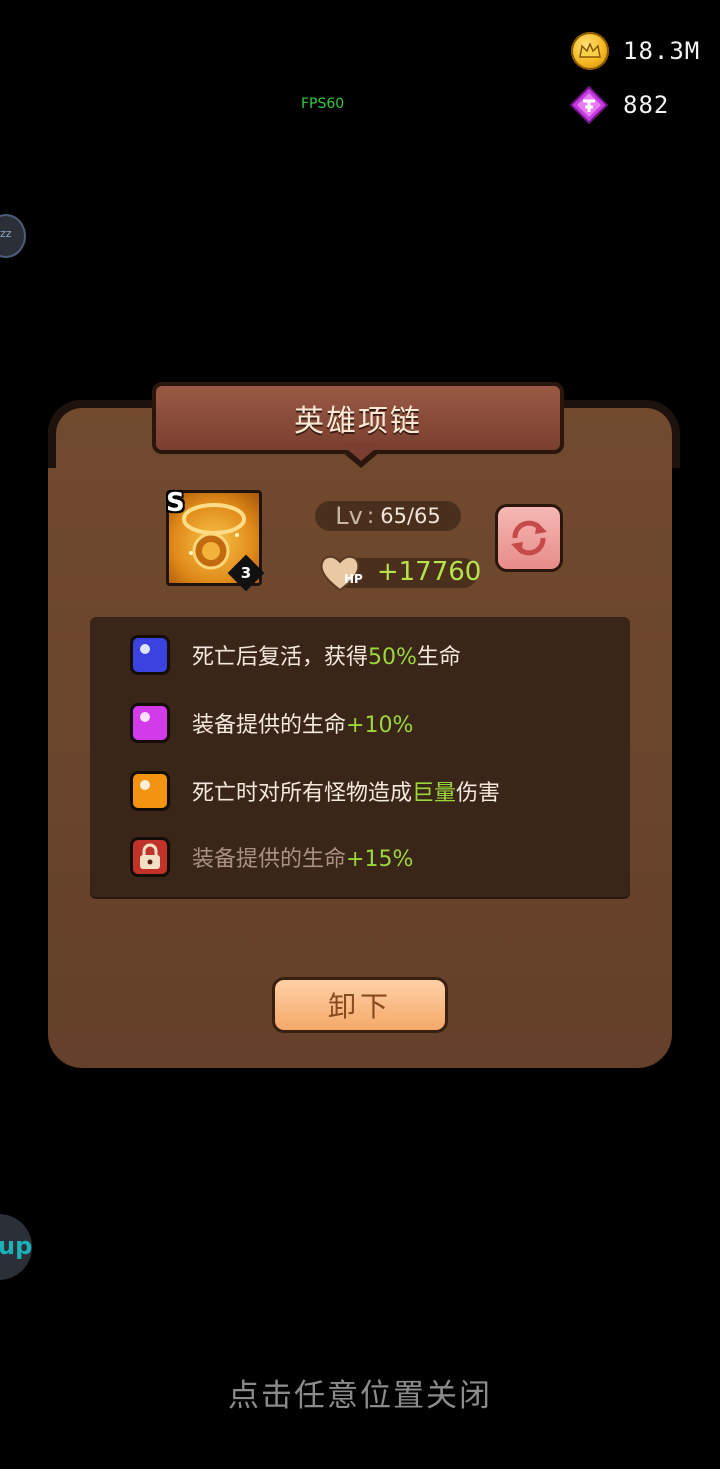 The width and height of the screenshot is (720, 1469). What do you see at coordinates (621, 434) in the screenshot?
I see `panel-corner-right` at bounding box center [621, 434].